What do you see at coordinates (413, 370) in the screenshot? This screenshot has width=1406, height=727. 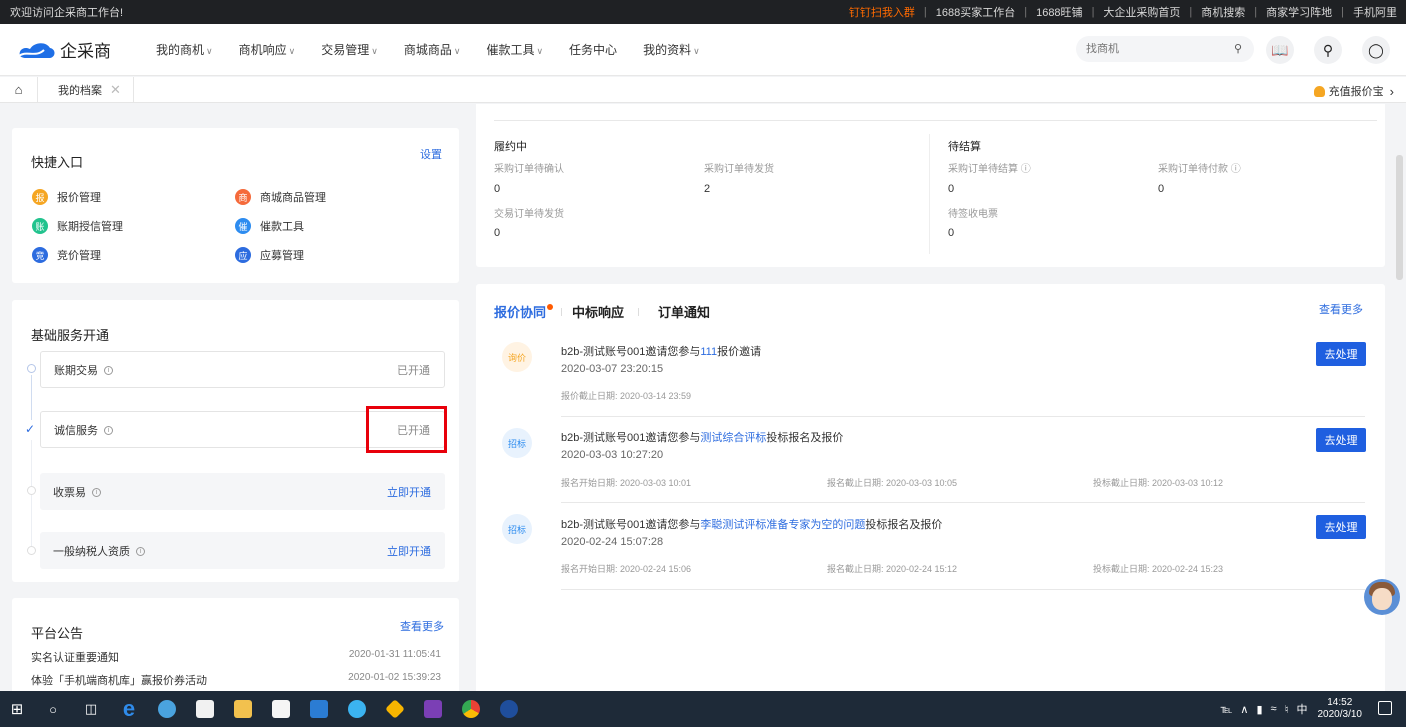 I see `service-status: 已开通` at bounding box center [413, 370].